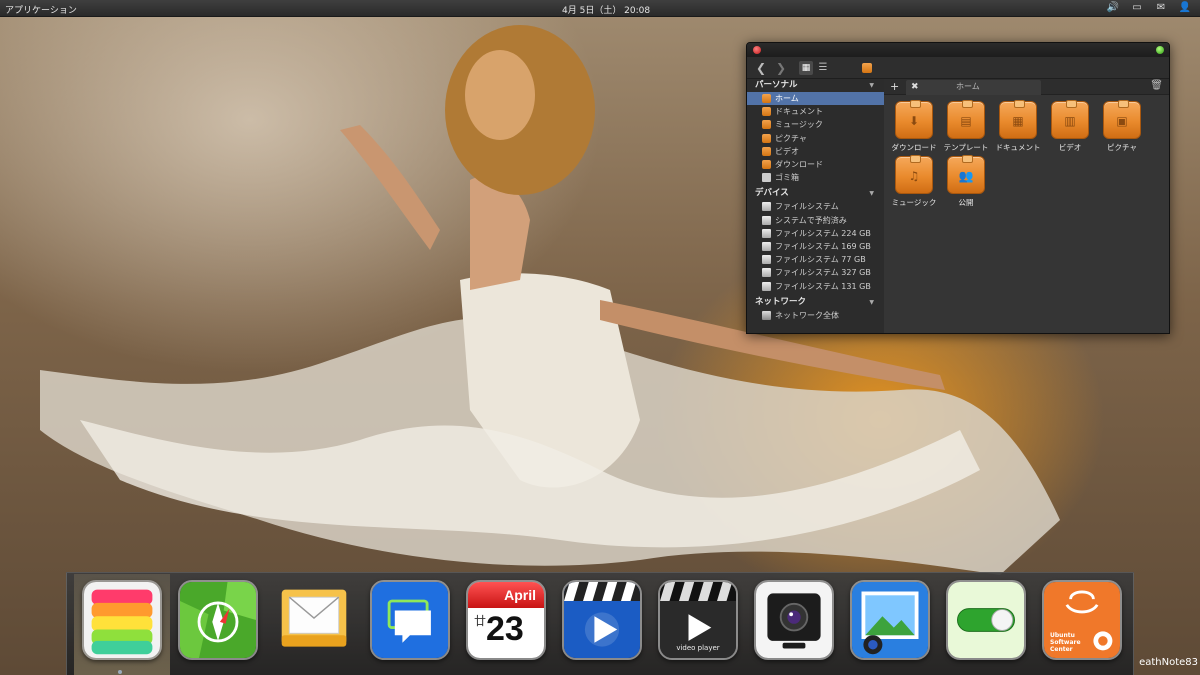  I want to click on sidebar-item-drive-131: ファイルシステム 131 GB, so click(815, 285).